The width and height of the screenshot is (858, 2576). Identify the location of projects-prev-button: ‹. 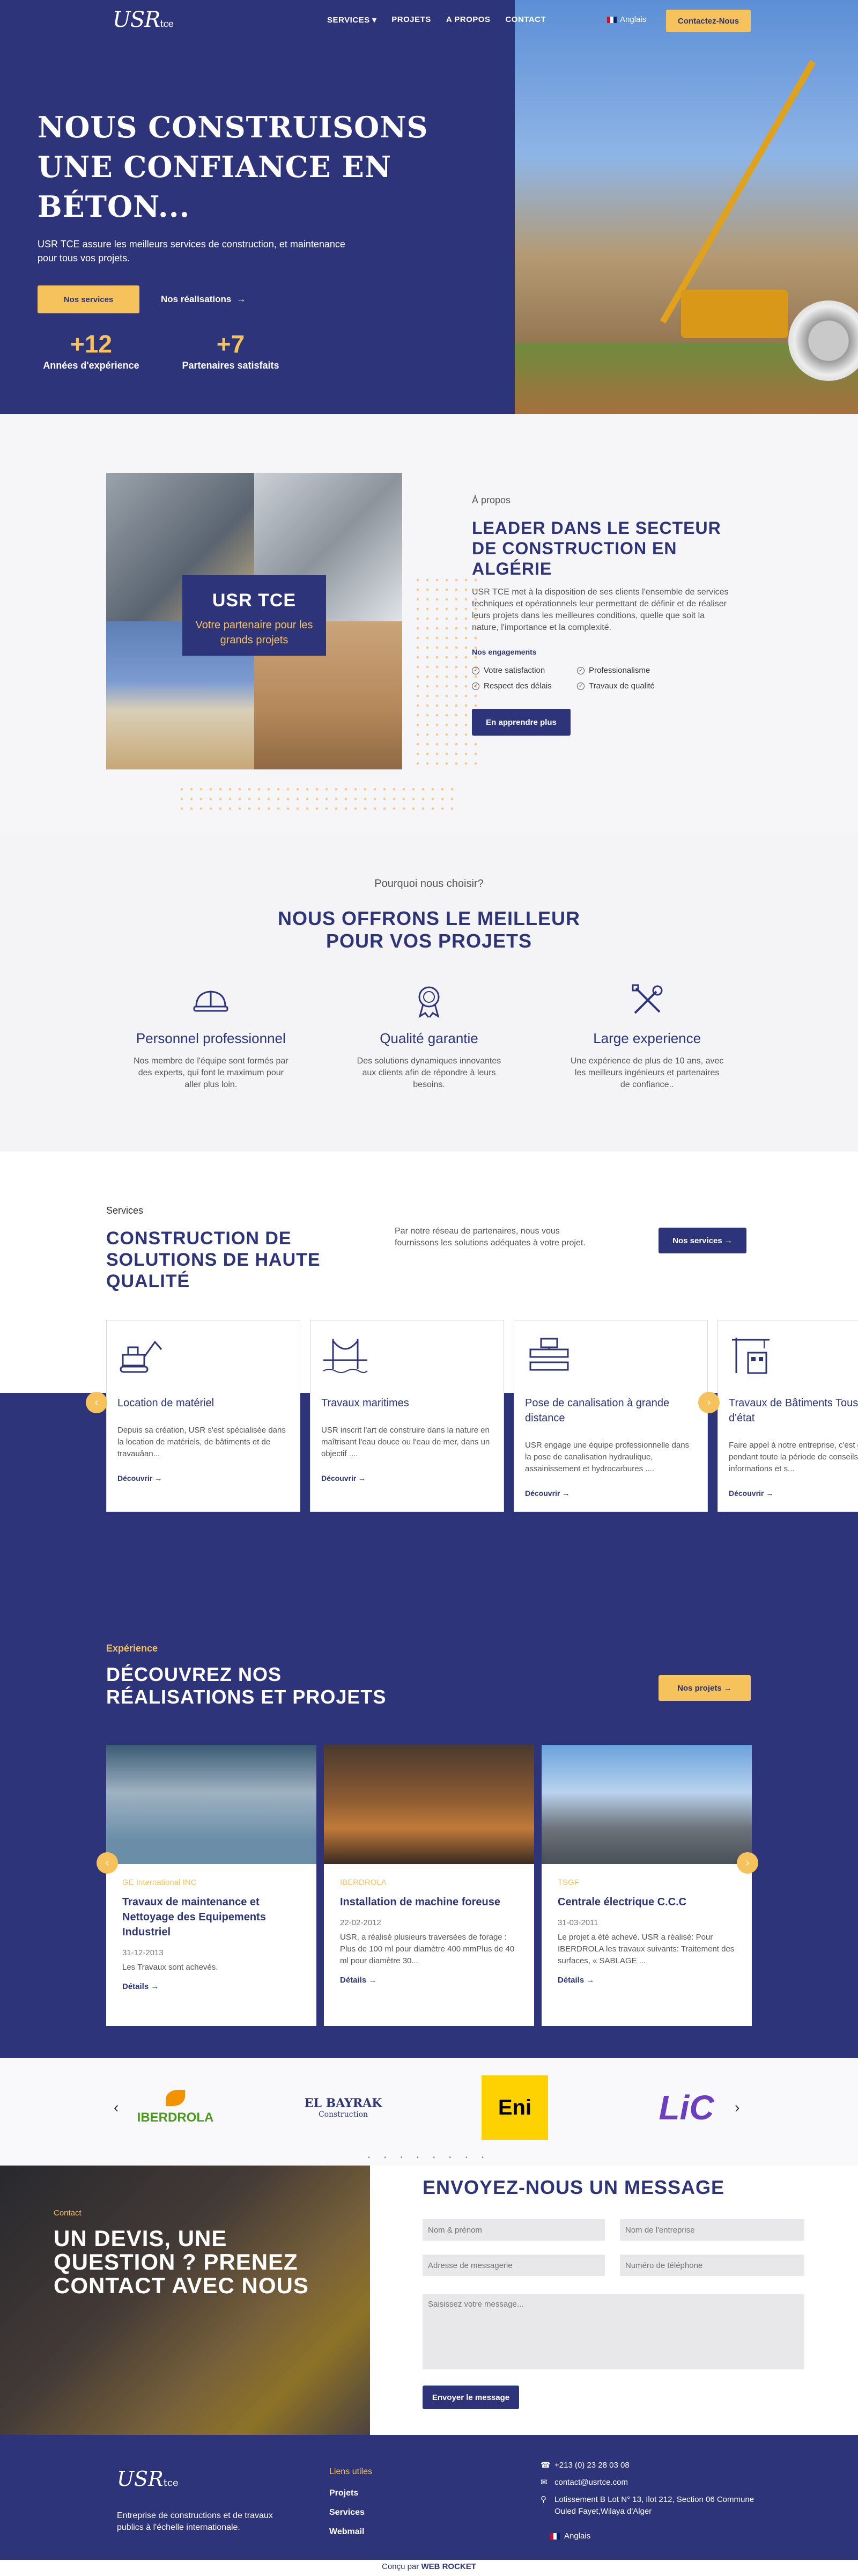
(107, 1863).